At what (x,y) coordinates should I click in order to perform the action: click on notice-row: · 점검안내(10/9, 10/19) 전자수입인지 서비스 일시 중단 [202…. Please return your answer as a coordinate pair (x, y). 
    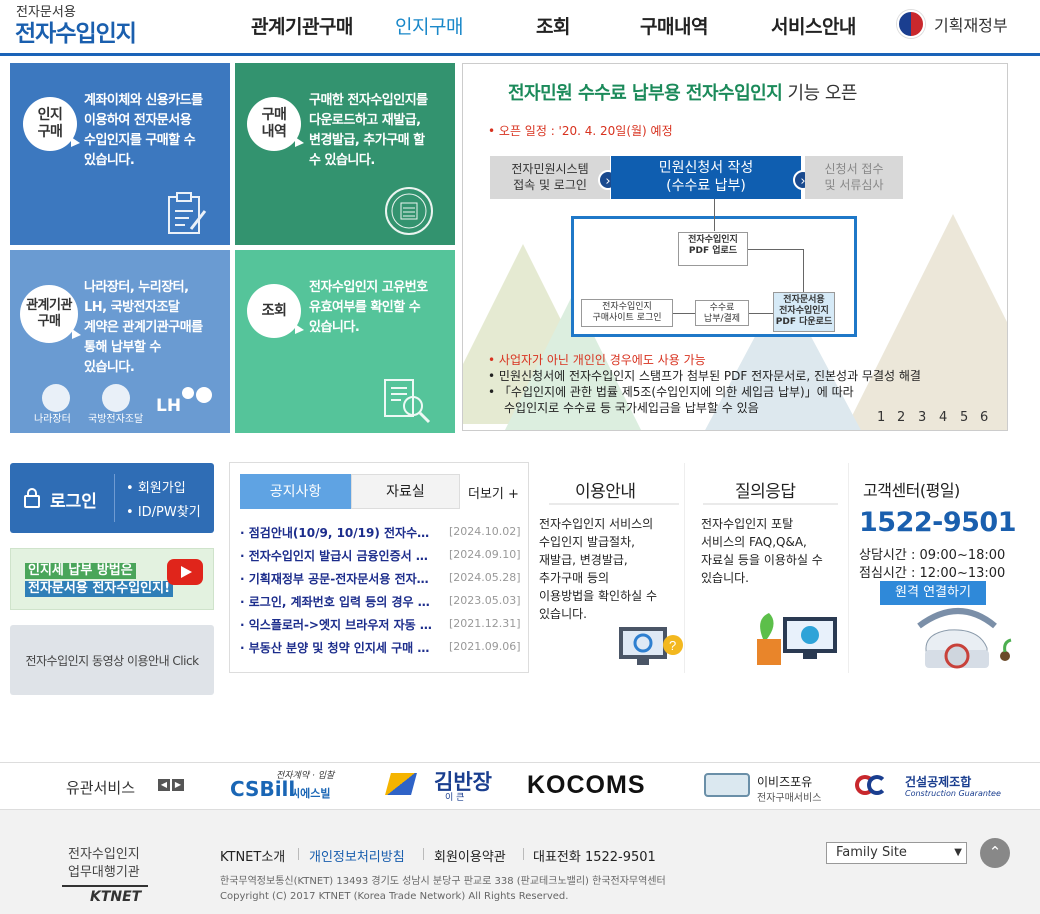
    Looking at the image, I should click on (380, 533).